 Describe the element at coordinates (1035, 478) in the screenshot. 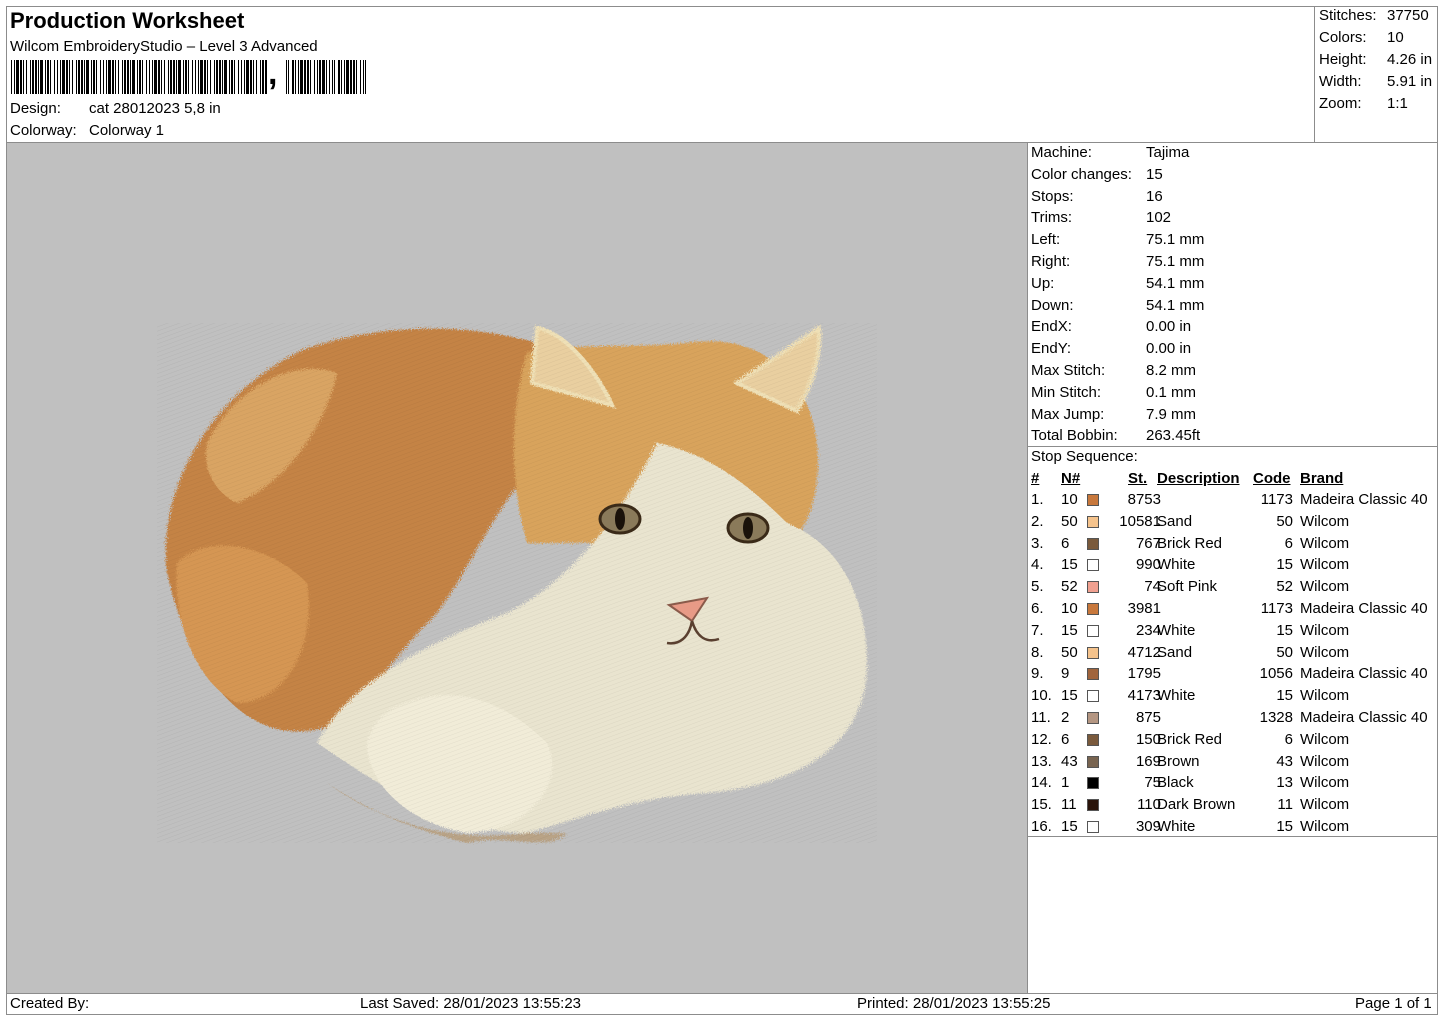

I see `col-header-number: #` at that location.